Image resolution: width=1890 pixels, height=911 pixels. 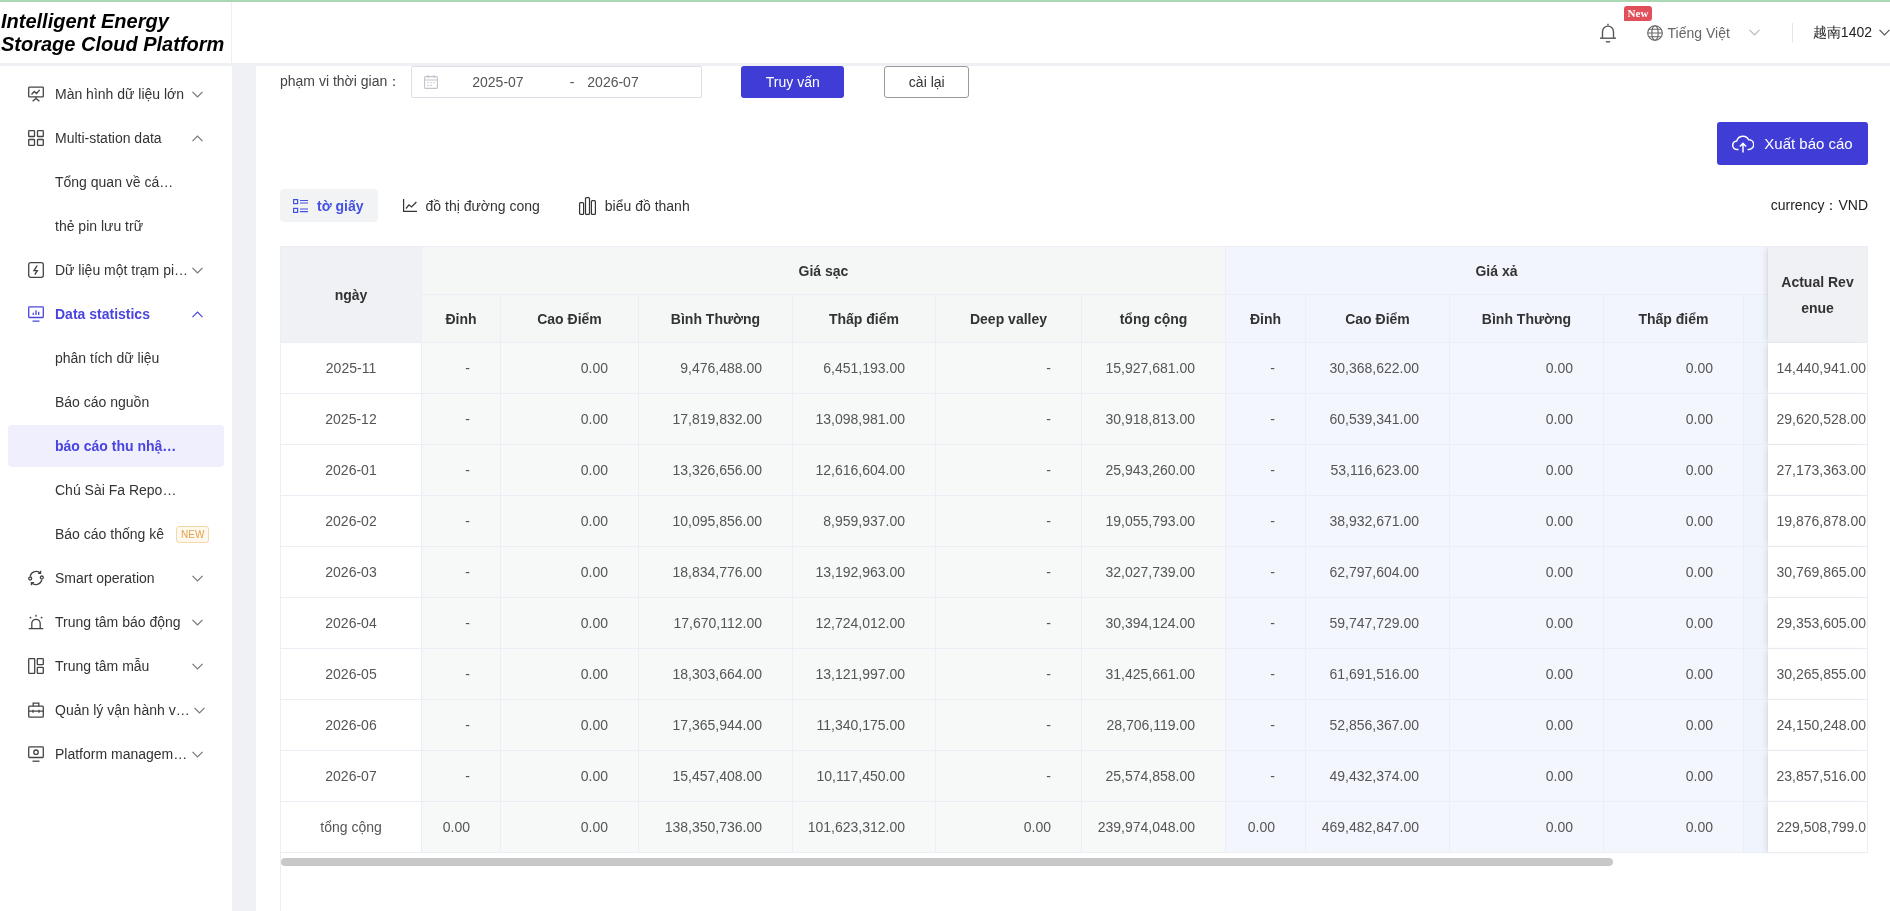 What do you see at coordinates (351, 419) in the screenshot?
I see `table-cell: 2025-12` at bounding box center [351, 419].